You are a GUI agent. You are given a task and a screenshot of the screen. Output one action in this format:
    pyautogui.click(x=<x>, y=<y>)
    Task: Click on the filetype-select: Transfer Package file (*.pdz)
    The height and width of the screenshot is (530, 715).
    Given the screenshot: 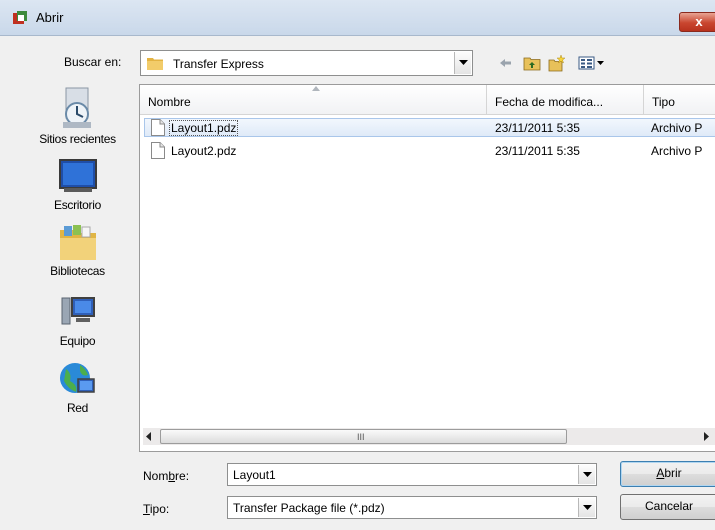 What is the action you would take?
    pyautogui.click(x=412, y=507)
    